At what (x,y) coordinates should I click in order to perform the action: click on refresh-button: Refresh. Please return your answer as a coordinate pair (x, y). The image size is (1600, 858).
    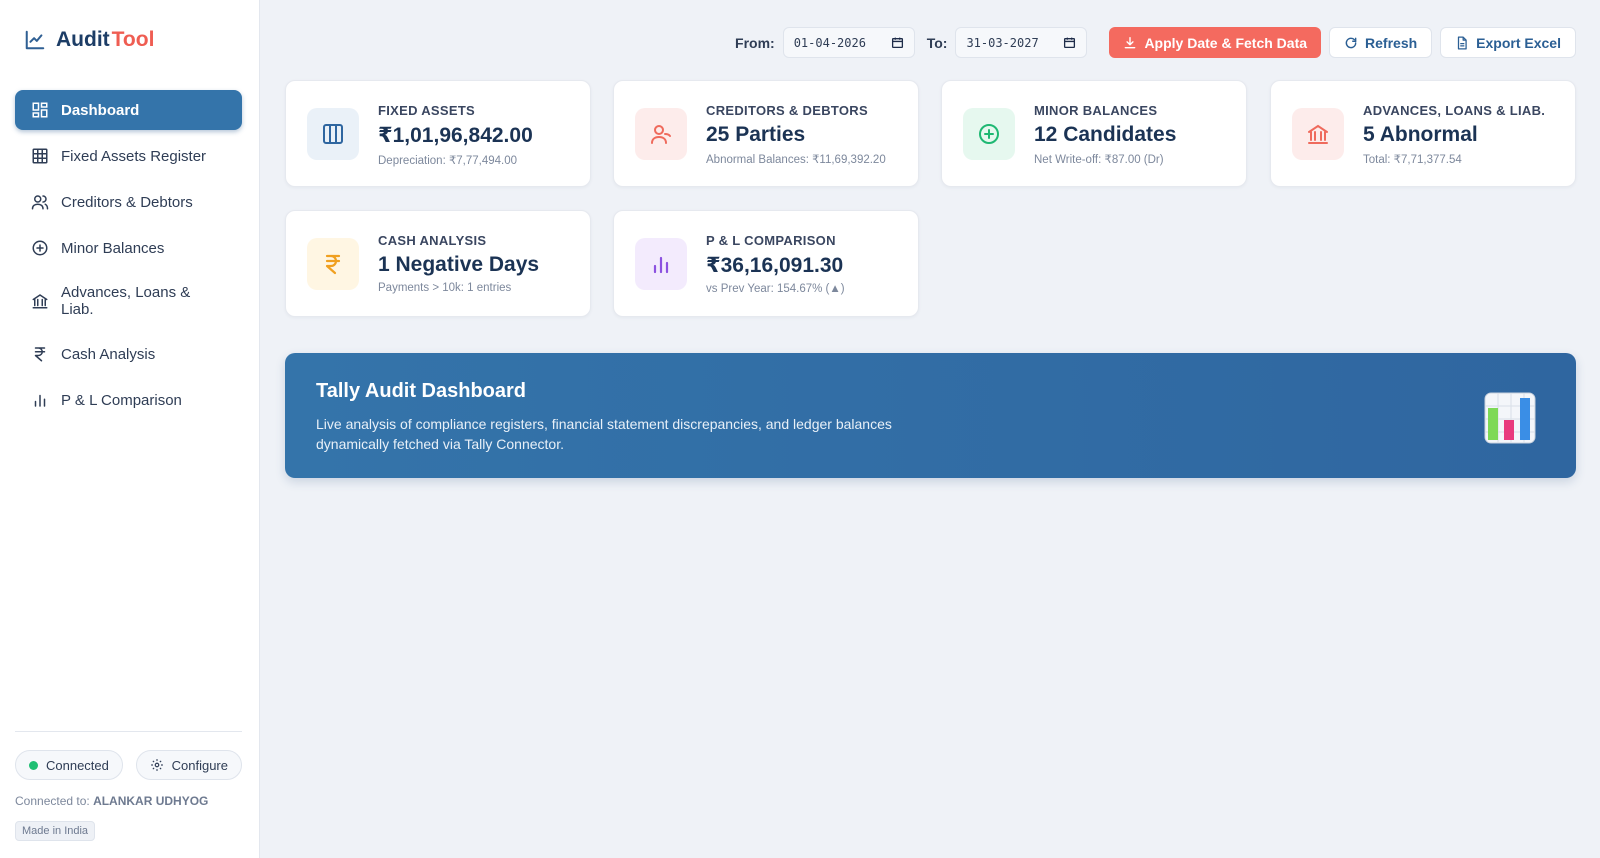
    Looking at the image, I should click on (1381, 42).